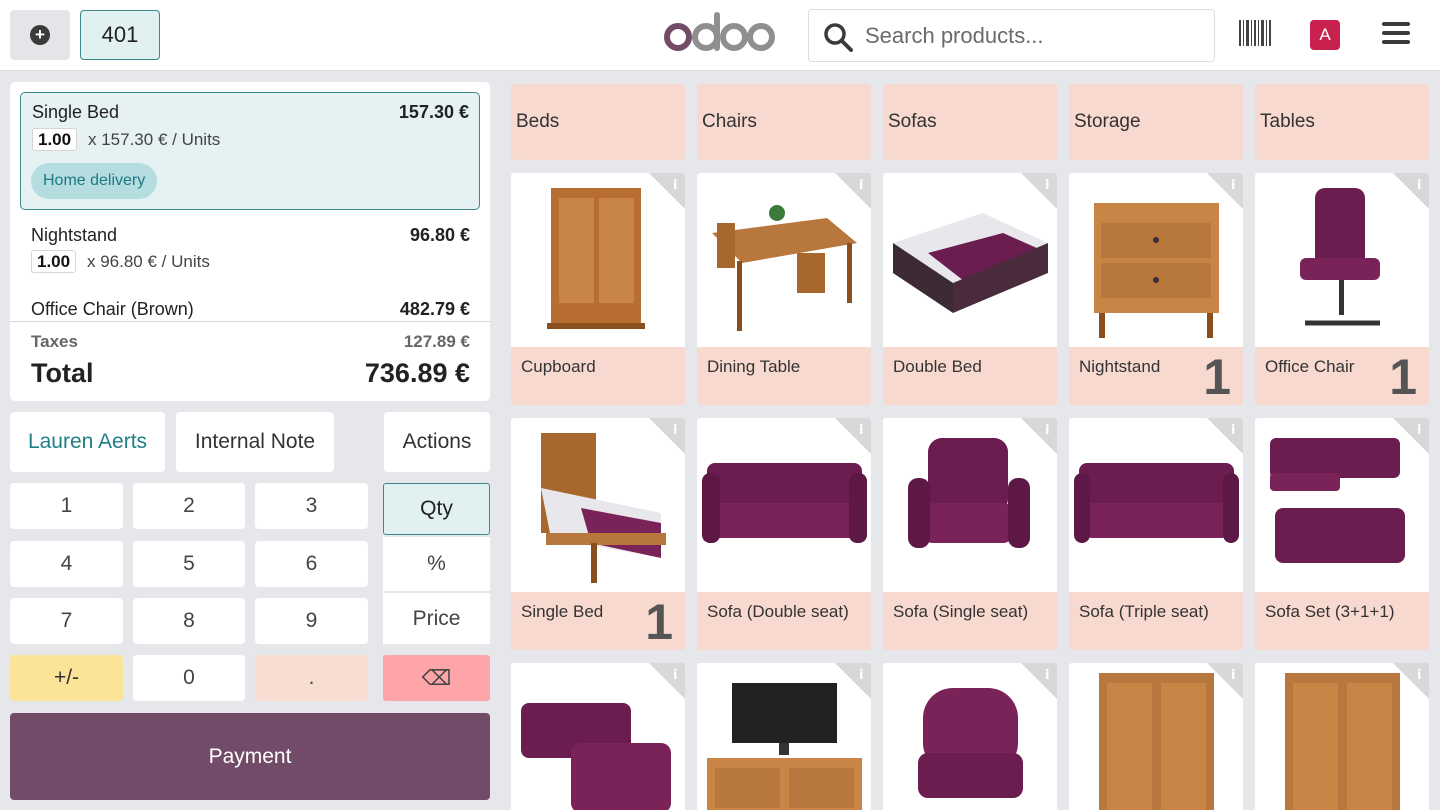 This screenshot has height=810, width=1440. What do you see at coordinates (250, 303) in the screenshot?
I see `order-line: Office Chair (Brown) 482.79 €` at bounding box center [250, 303].